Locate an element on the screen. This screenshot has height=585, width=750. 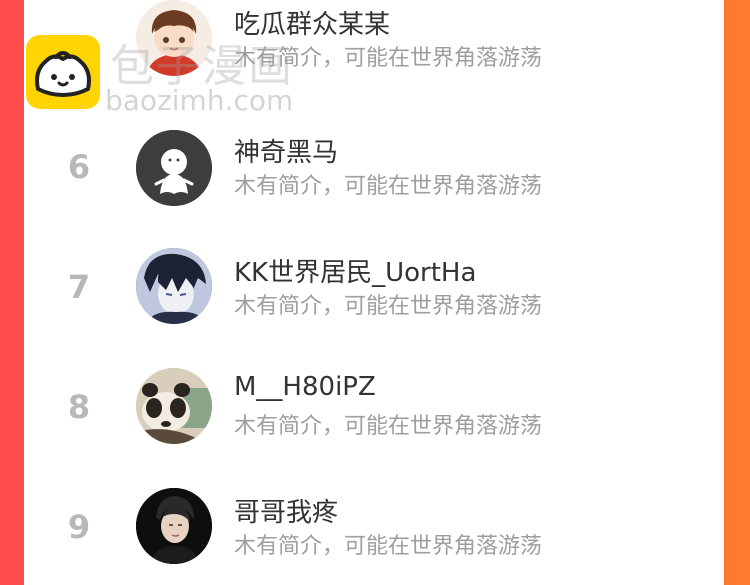
user-name: 哥哥我疼 is located at coordinates (286, 510).